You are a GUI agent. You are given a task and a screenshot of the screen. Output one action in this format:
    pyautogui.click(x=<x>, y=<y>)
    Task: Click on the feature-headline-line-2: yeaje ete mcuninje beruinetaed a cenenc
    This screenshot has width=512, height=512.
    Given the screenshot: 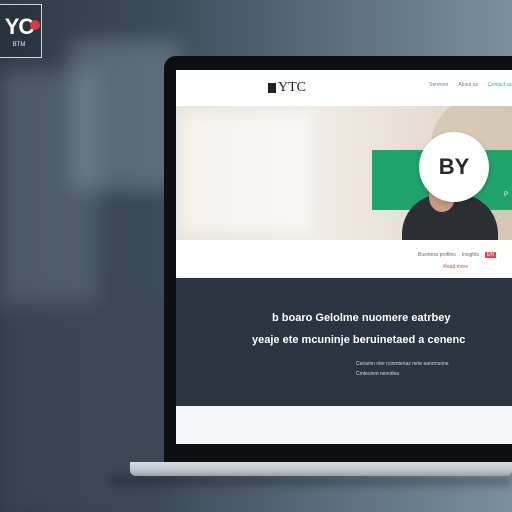 What is the action you would take?
    pyautogui.click(x=359, y=340)
    